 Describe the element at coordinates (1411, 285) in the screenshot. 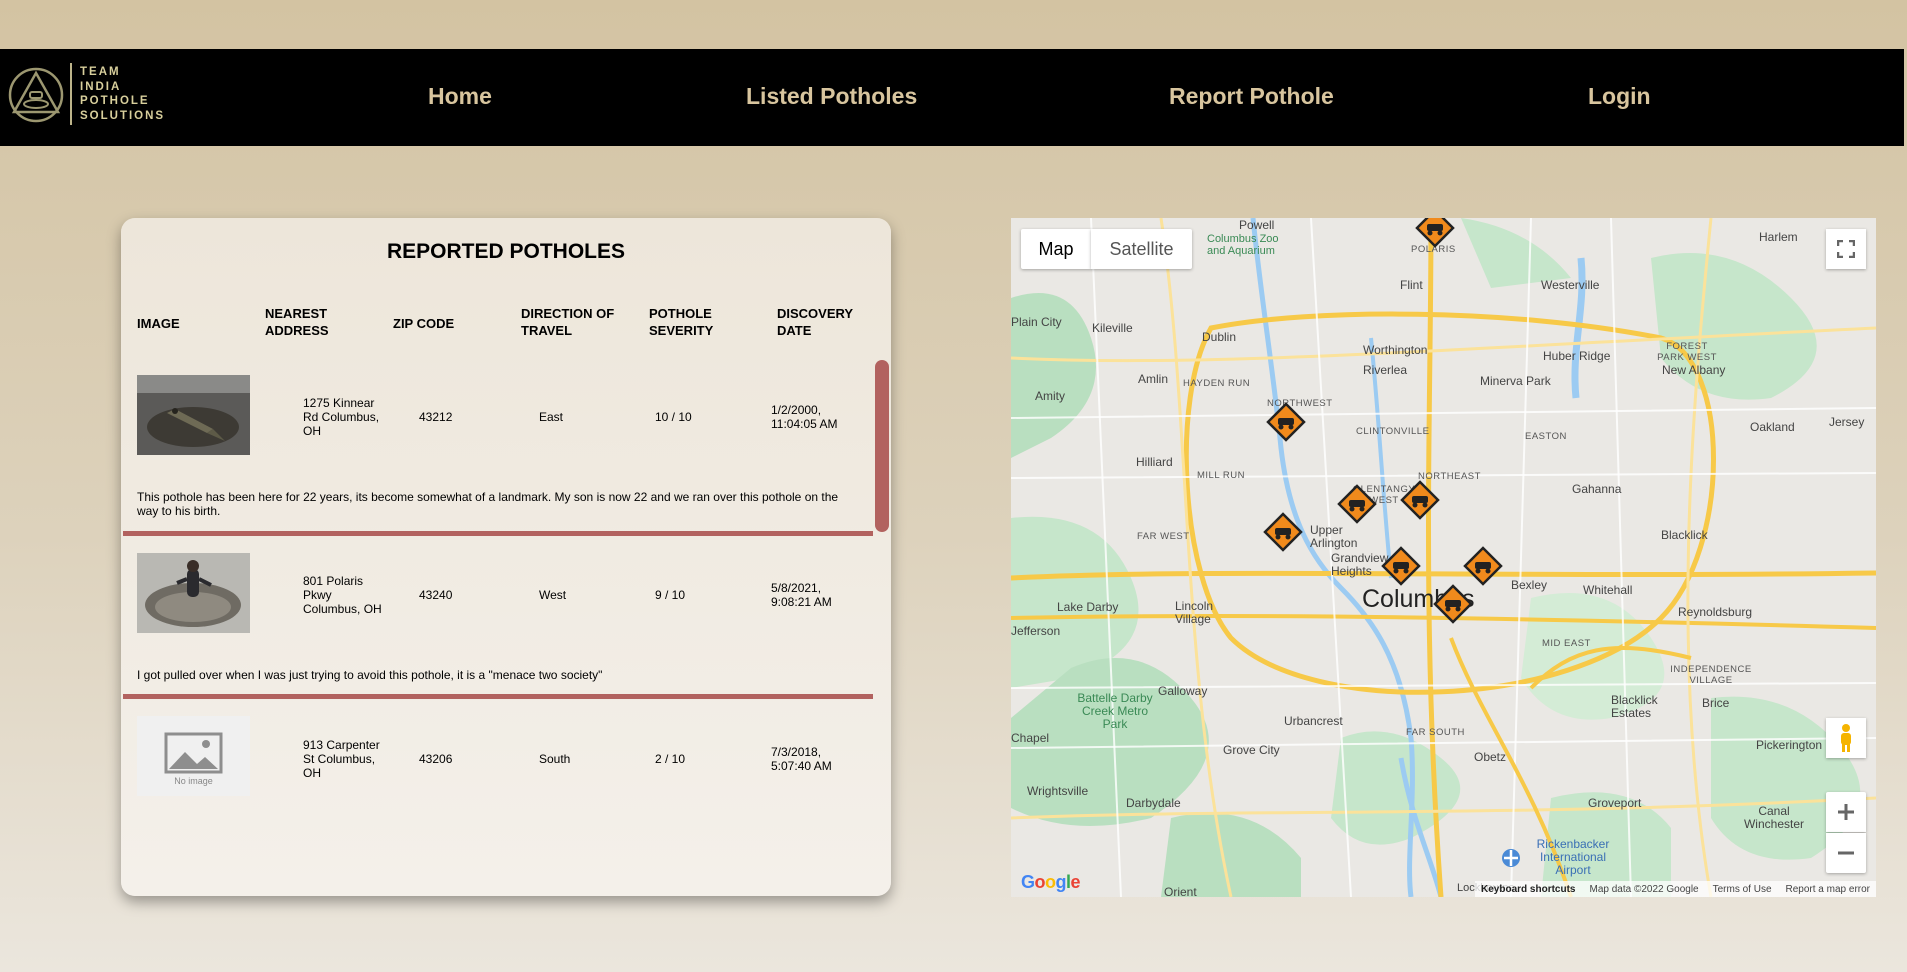

I see `map-label-city: Flint` at that location.